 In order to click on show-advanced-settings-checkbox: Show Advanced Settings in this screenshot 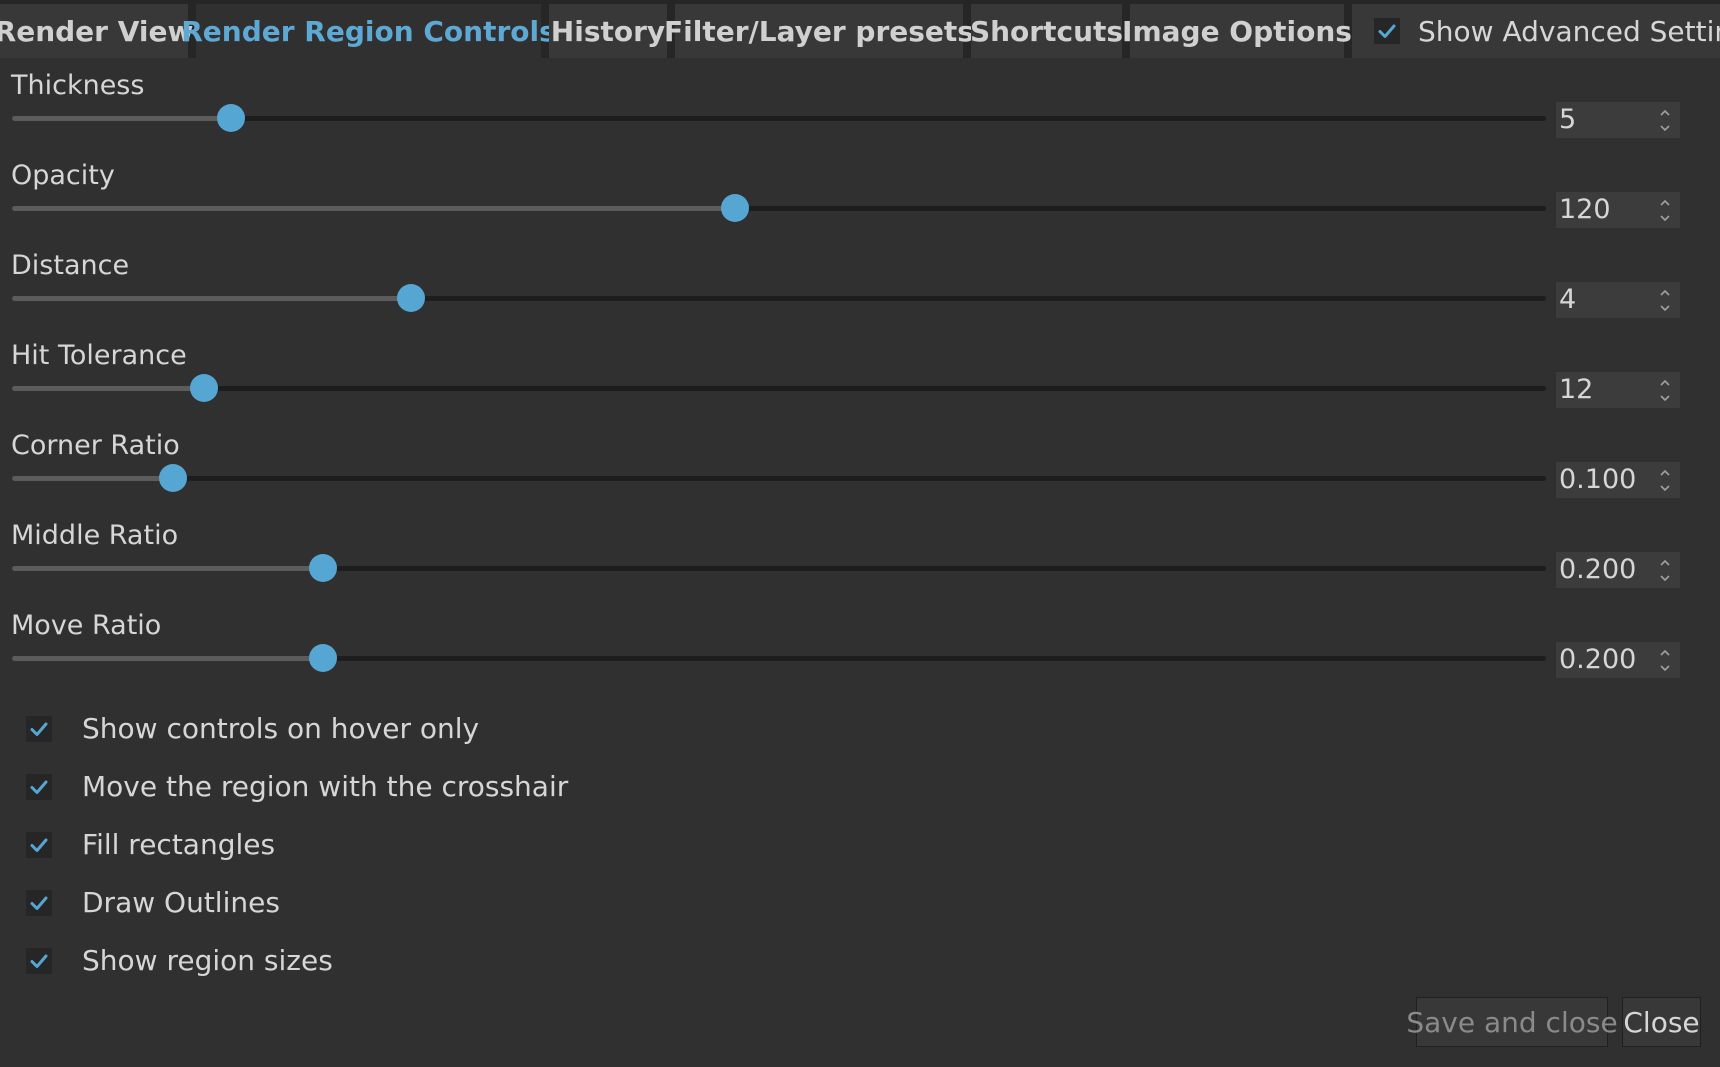, I will do `click(1536, 31)`.